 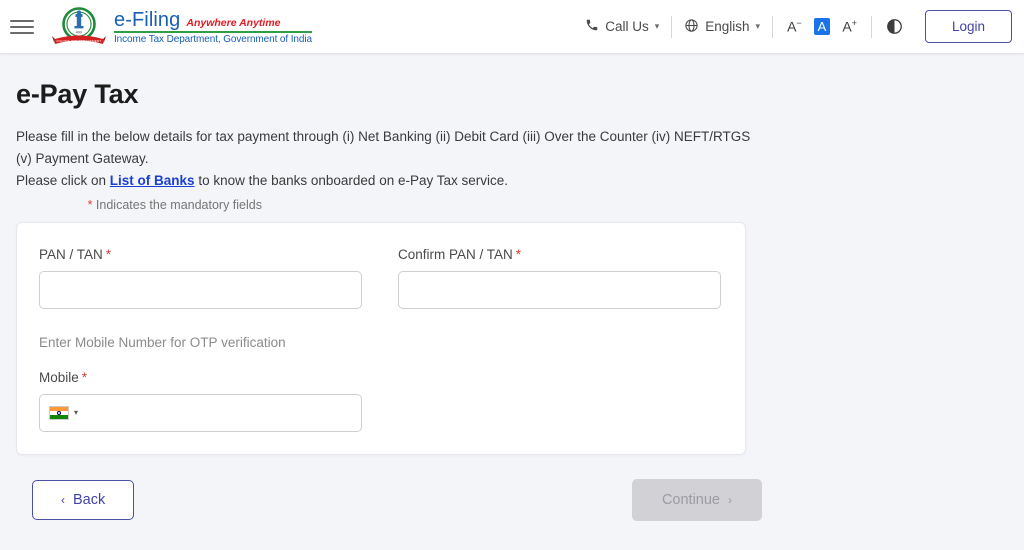 I want to click on continue-button-label: Continue, so click(x=690, y=499).